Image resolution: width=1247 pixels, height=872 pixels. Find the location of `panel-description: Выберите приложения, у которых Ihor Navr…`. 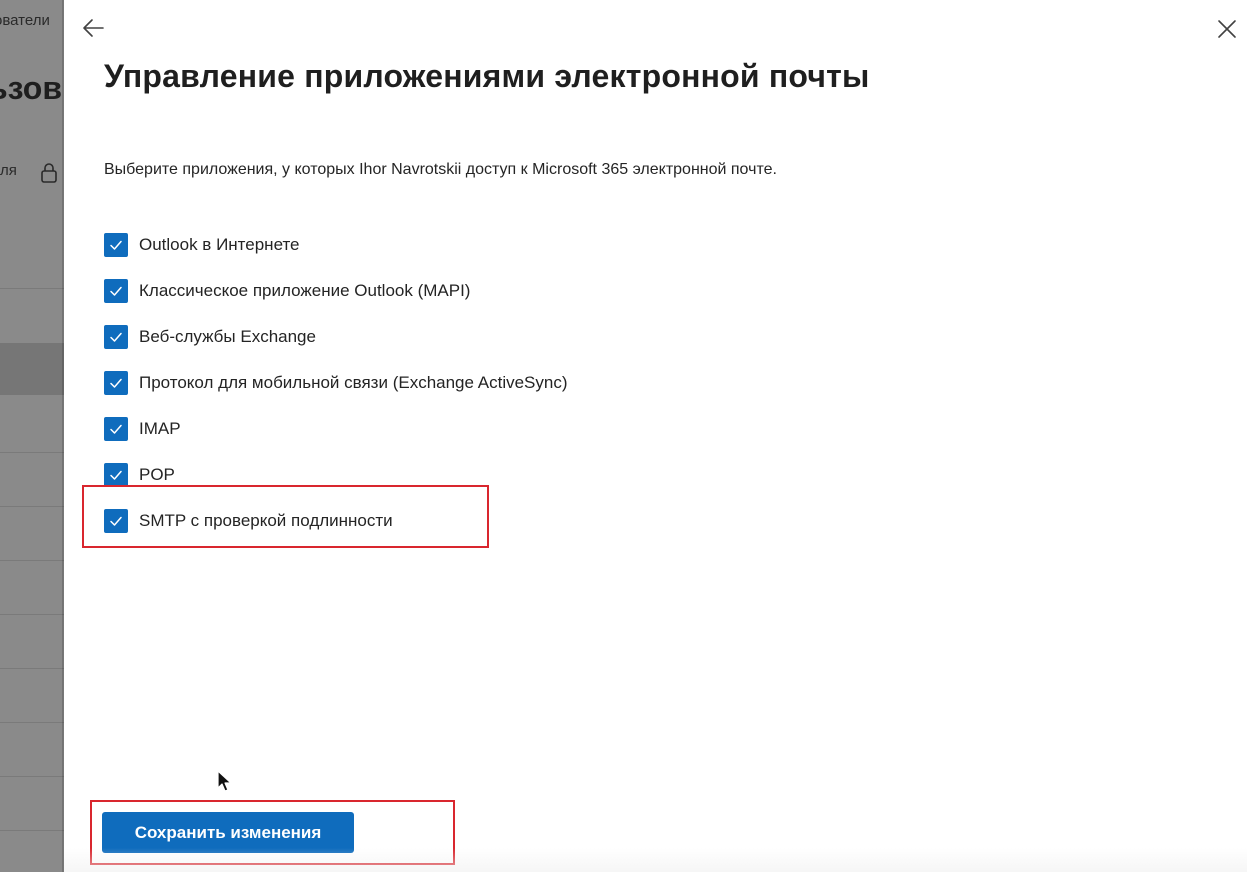

panel-description: Выберите приложения, у которых Ihor Navr… is located at coordinates (440, 169).